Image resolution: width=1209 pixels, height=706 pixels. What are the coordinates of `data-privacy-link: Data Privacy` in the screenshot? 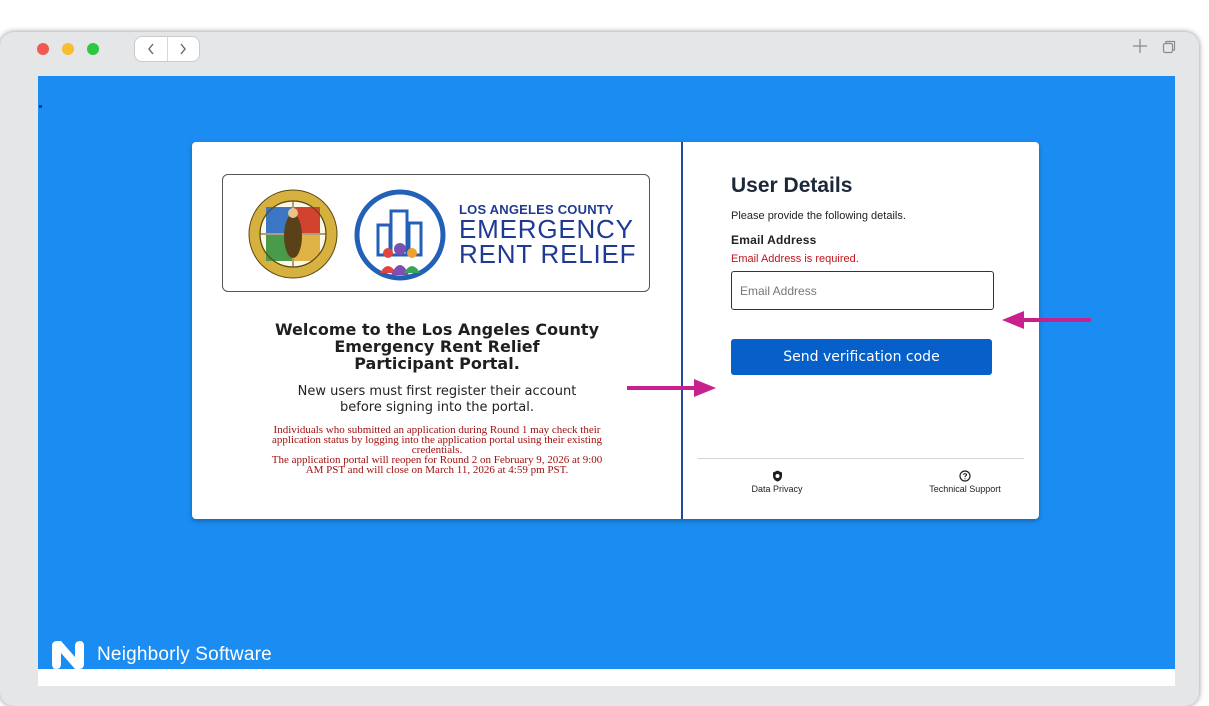 It's located at (777, 482).